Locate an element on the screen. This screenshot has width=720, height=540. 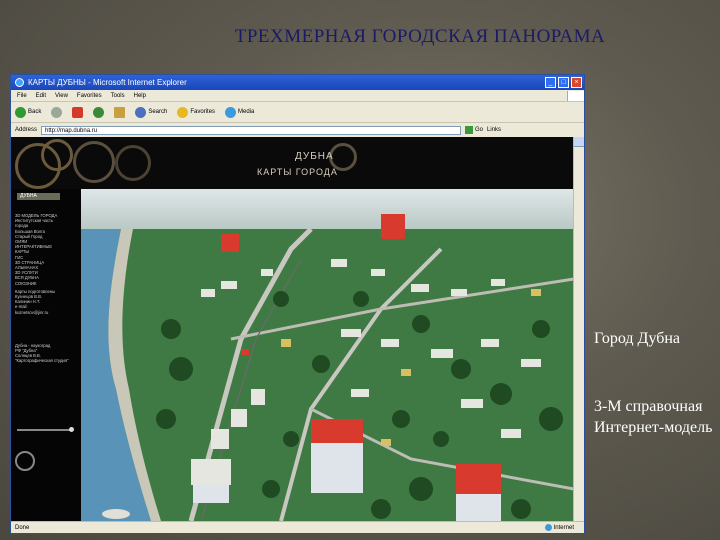
status-bar: Done Internet is located at coordinates (297, 527).